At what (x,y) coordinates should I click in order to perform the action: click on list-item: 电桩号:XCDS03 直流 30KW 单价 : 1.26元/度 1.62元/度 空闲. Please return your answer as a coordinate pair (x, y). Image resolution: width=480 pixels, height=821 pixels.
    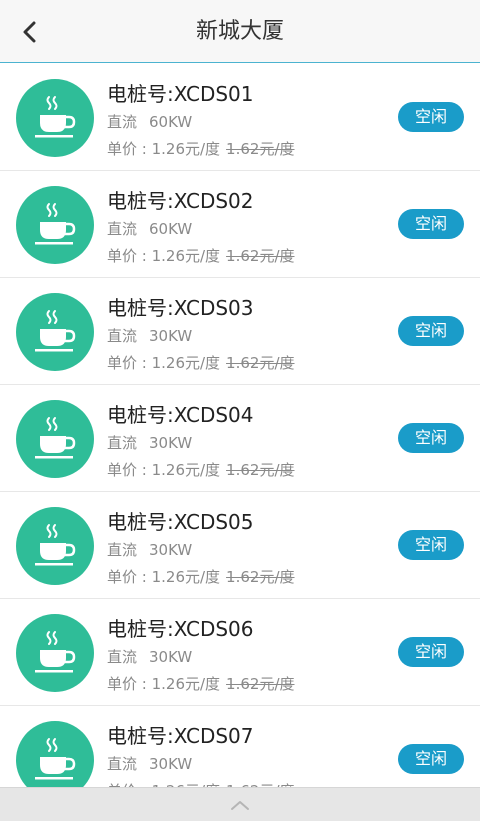
    Looking at the image, I should click on (240, 331).